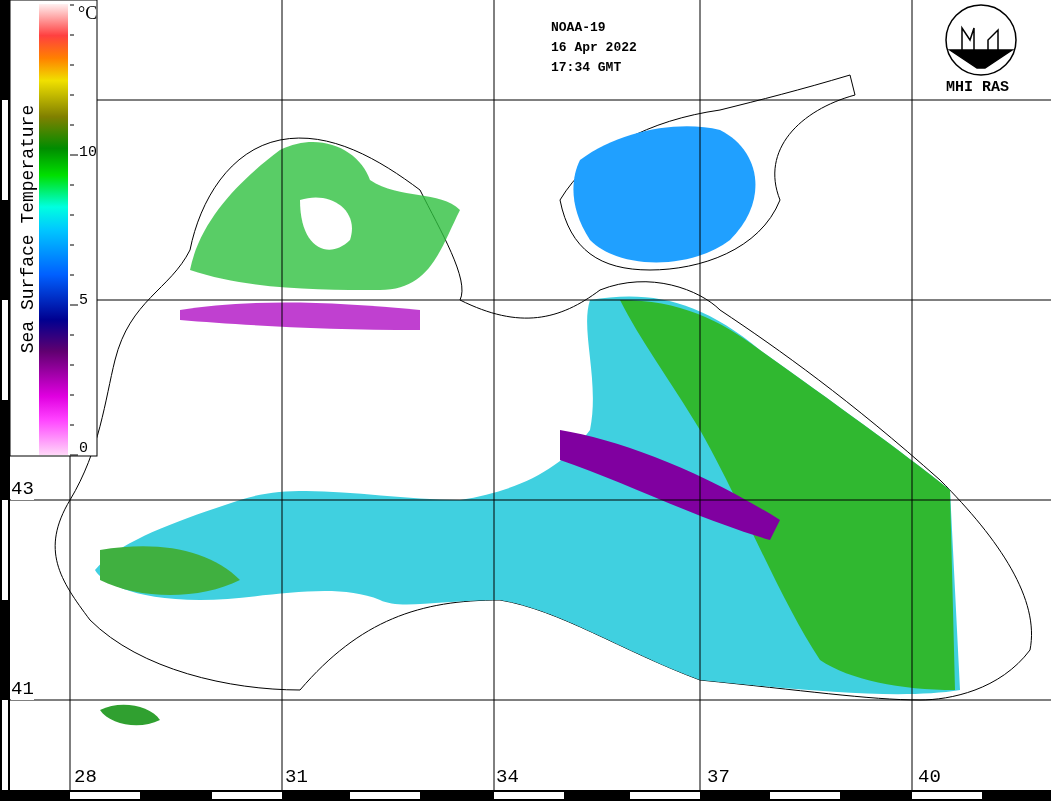  Describe the element at coordinates (977, 88) in the screenshot. I see `logo-label: MHI RAS` at that location.